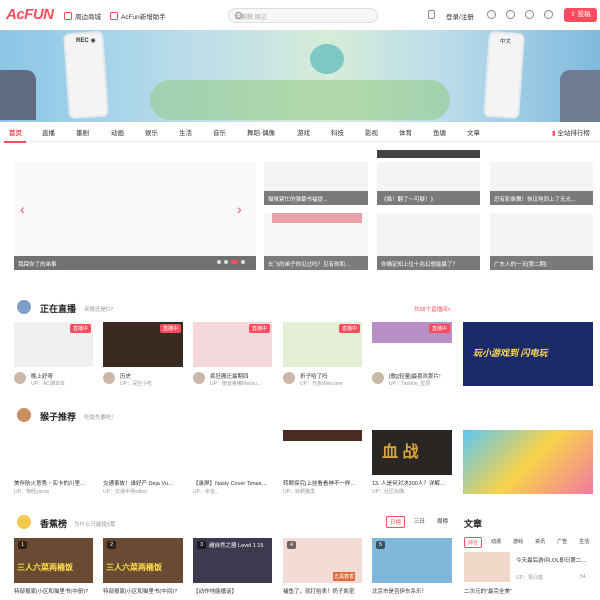  Describe the element at coordinates (548, 14) in the screenshot. I see `location-icon` at that location.